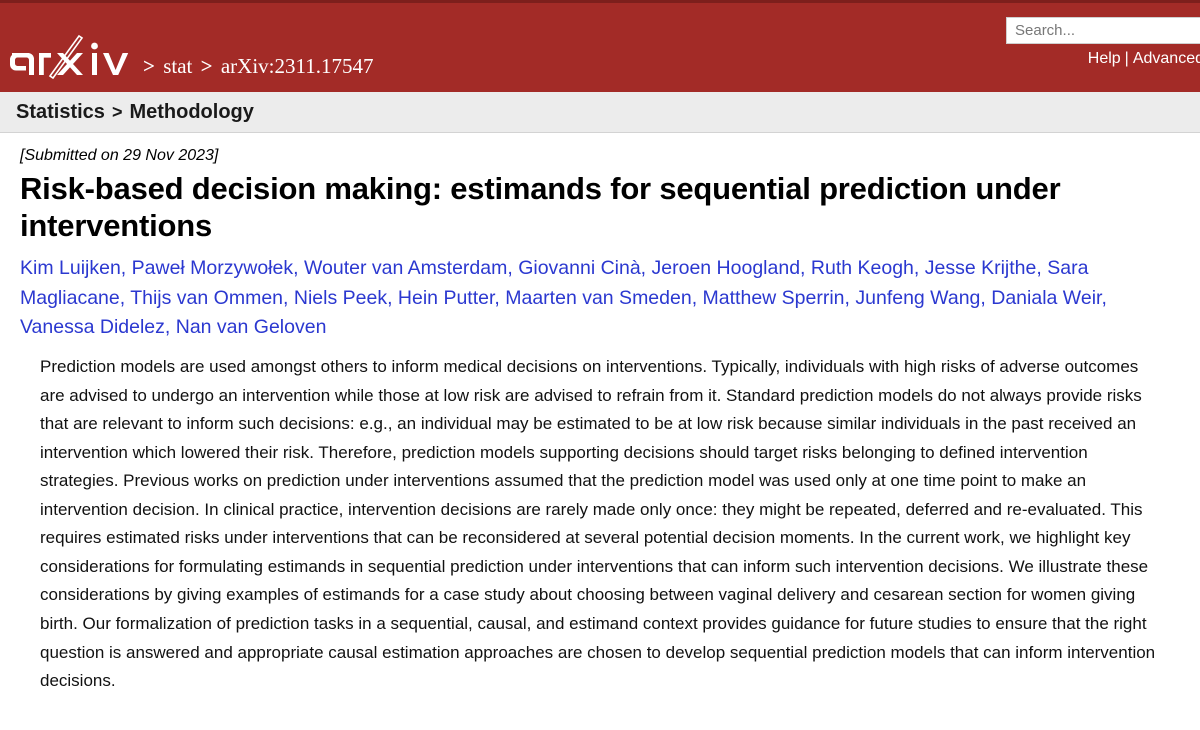 The image size is (1200, 730). What do you see at coordinates (117, 111) in the screenshot?
I see `subject-arrow-icon: >` at bounding box center [117, 111].